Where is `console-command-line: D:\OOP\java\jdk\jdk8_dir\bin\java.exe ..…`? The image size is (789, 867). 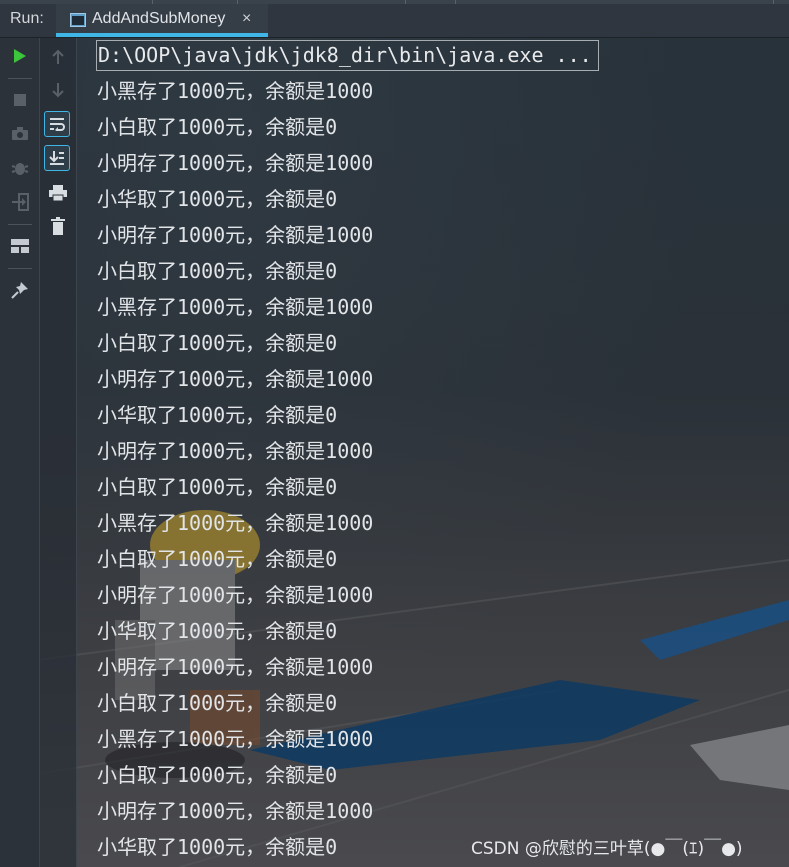 console-command-line: D:\OOP\java\jdk\jdk8_dir\bin\java.exe ..… is located at coordinates (347, 55).